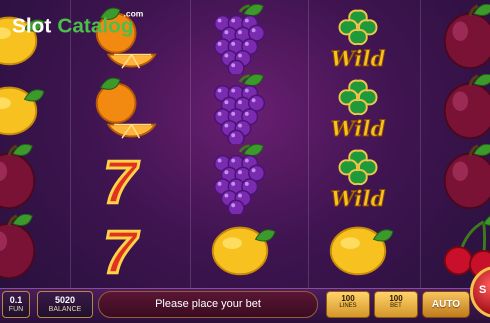 This screenshot has height=323, width=490. I want to click on balance-label: BALANCE, so click(65, 309).